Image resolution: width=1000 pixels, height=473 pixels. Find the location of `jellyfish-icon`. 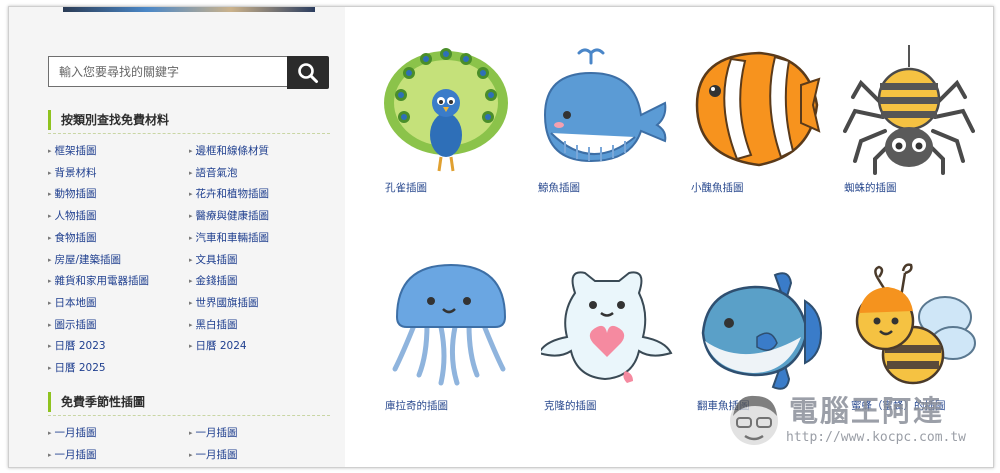

jellyfish-icon is located at coordinates (449, 324).